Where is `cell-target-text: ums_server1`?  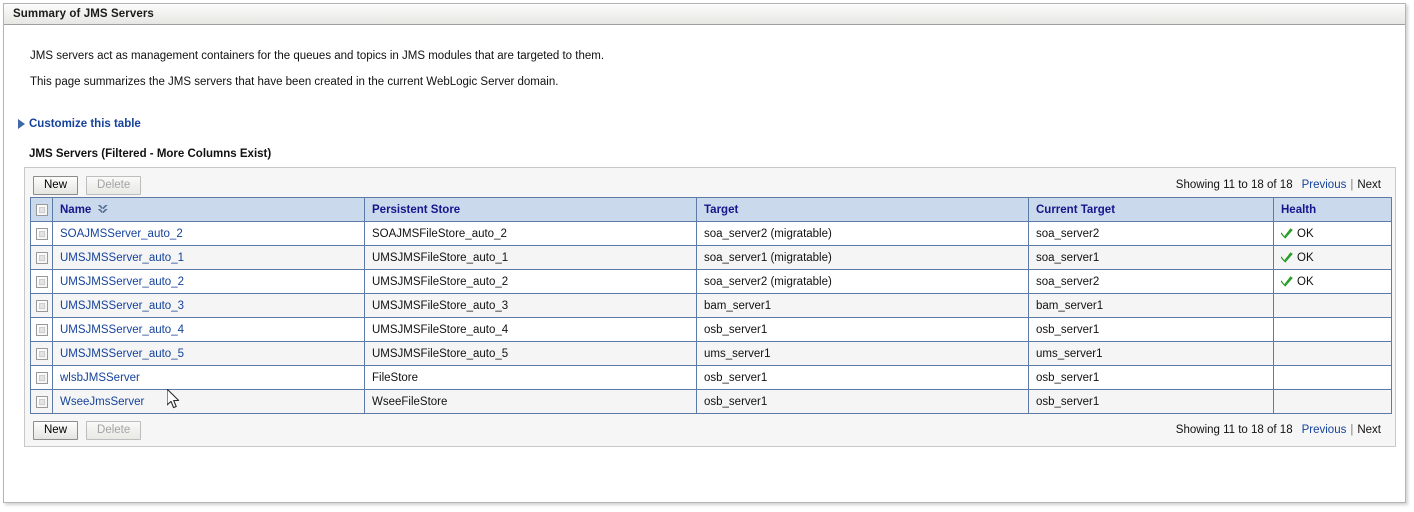
cell-target-text: ums_server1 is located at coordinates (737, 353).